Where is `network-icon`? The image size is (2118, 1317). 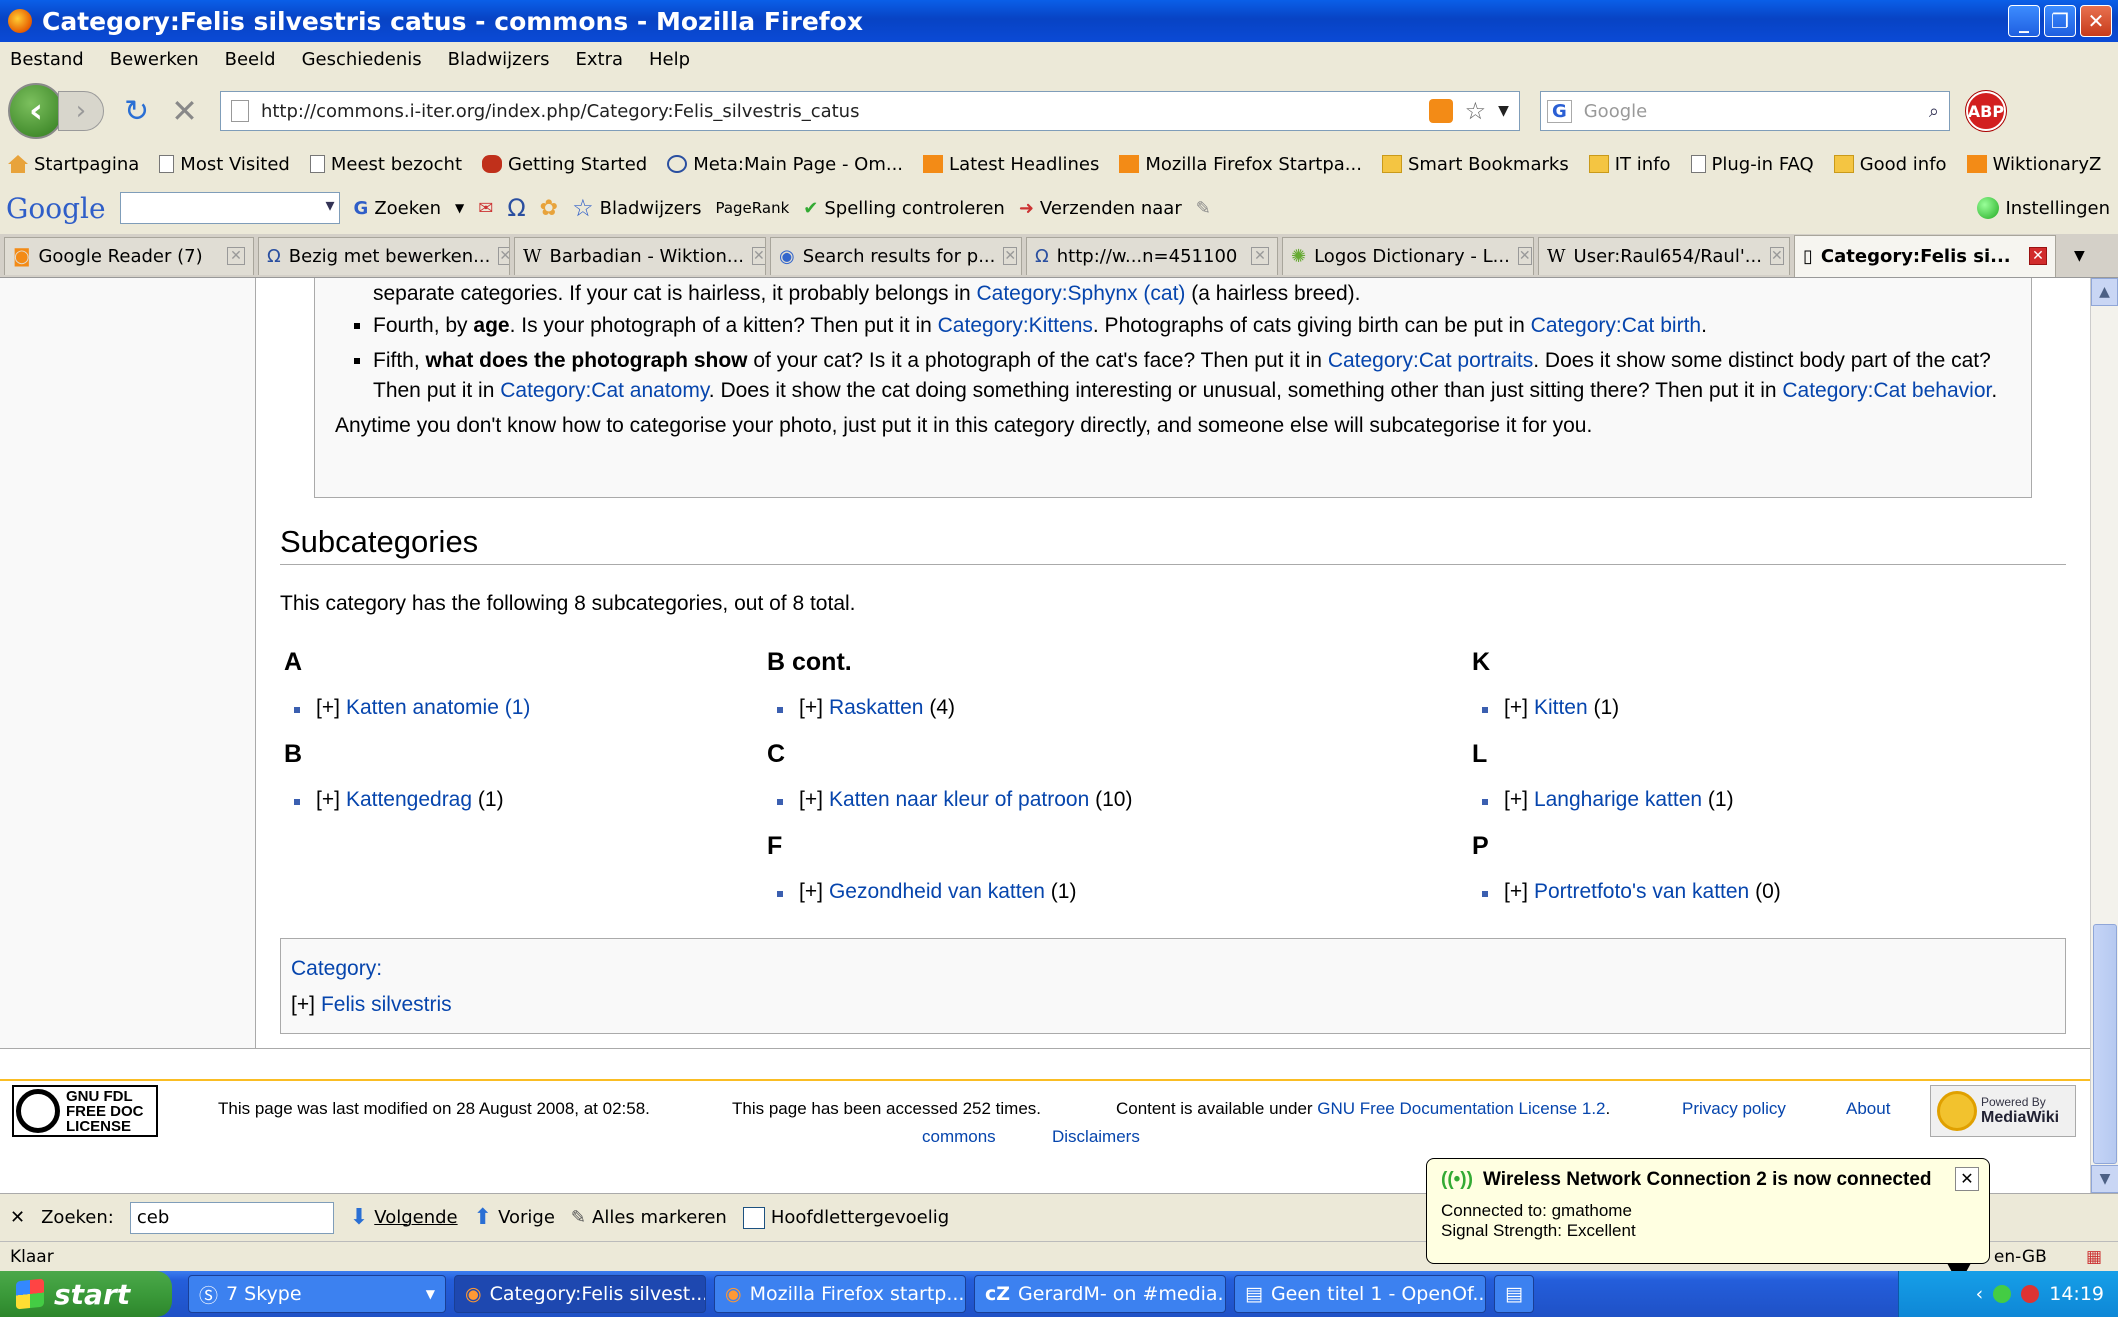
network-icon is located at coordinates (2002, 1294).